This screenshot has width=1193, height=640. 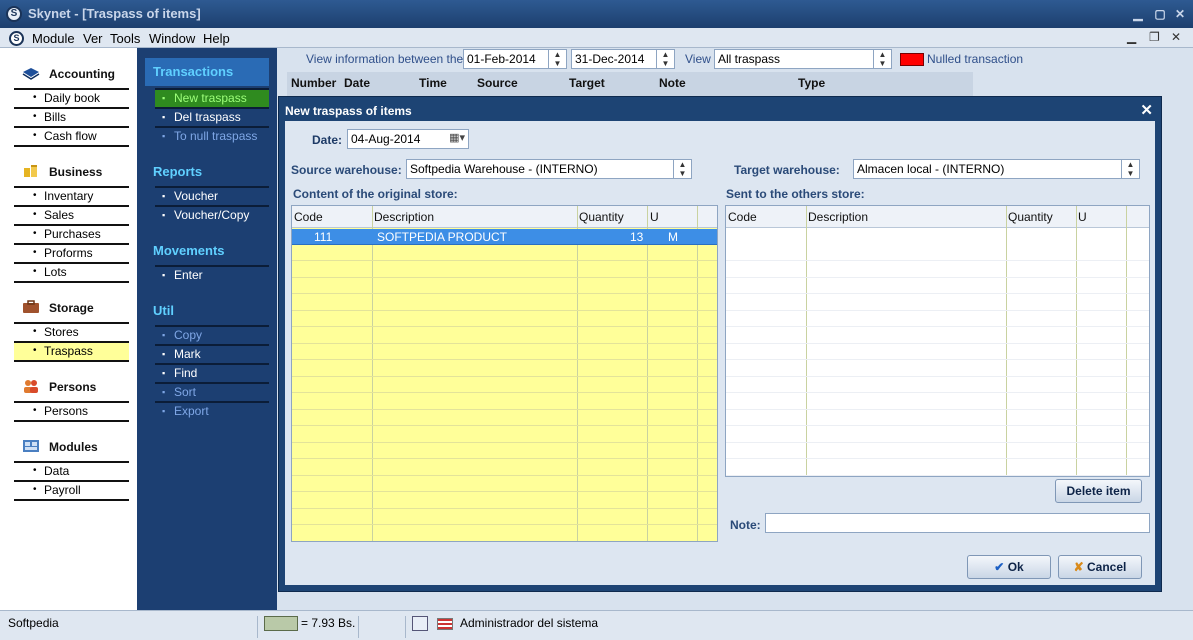 I want to click on others-store-label: Sent to the others store:, so click(x=795, y=194).